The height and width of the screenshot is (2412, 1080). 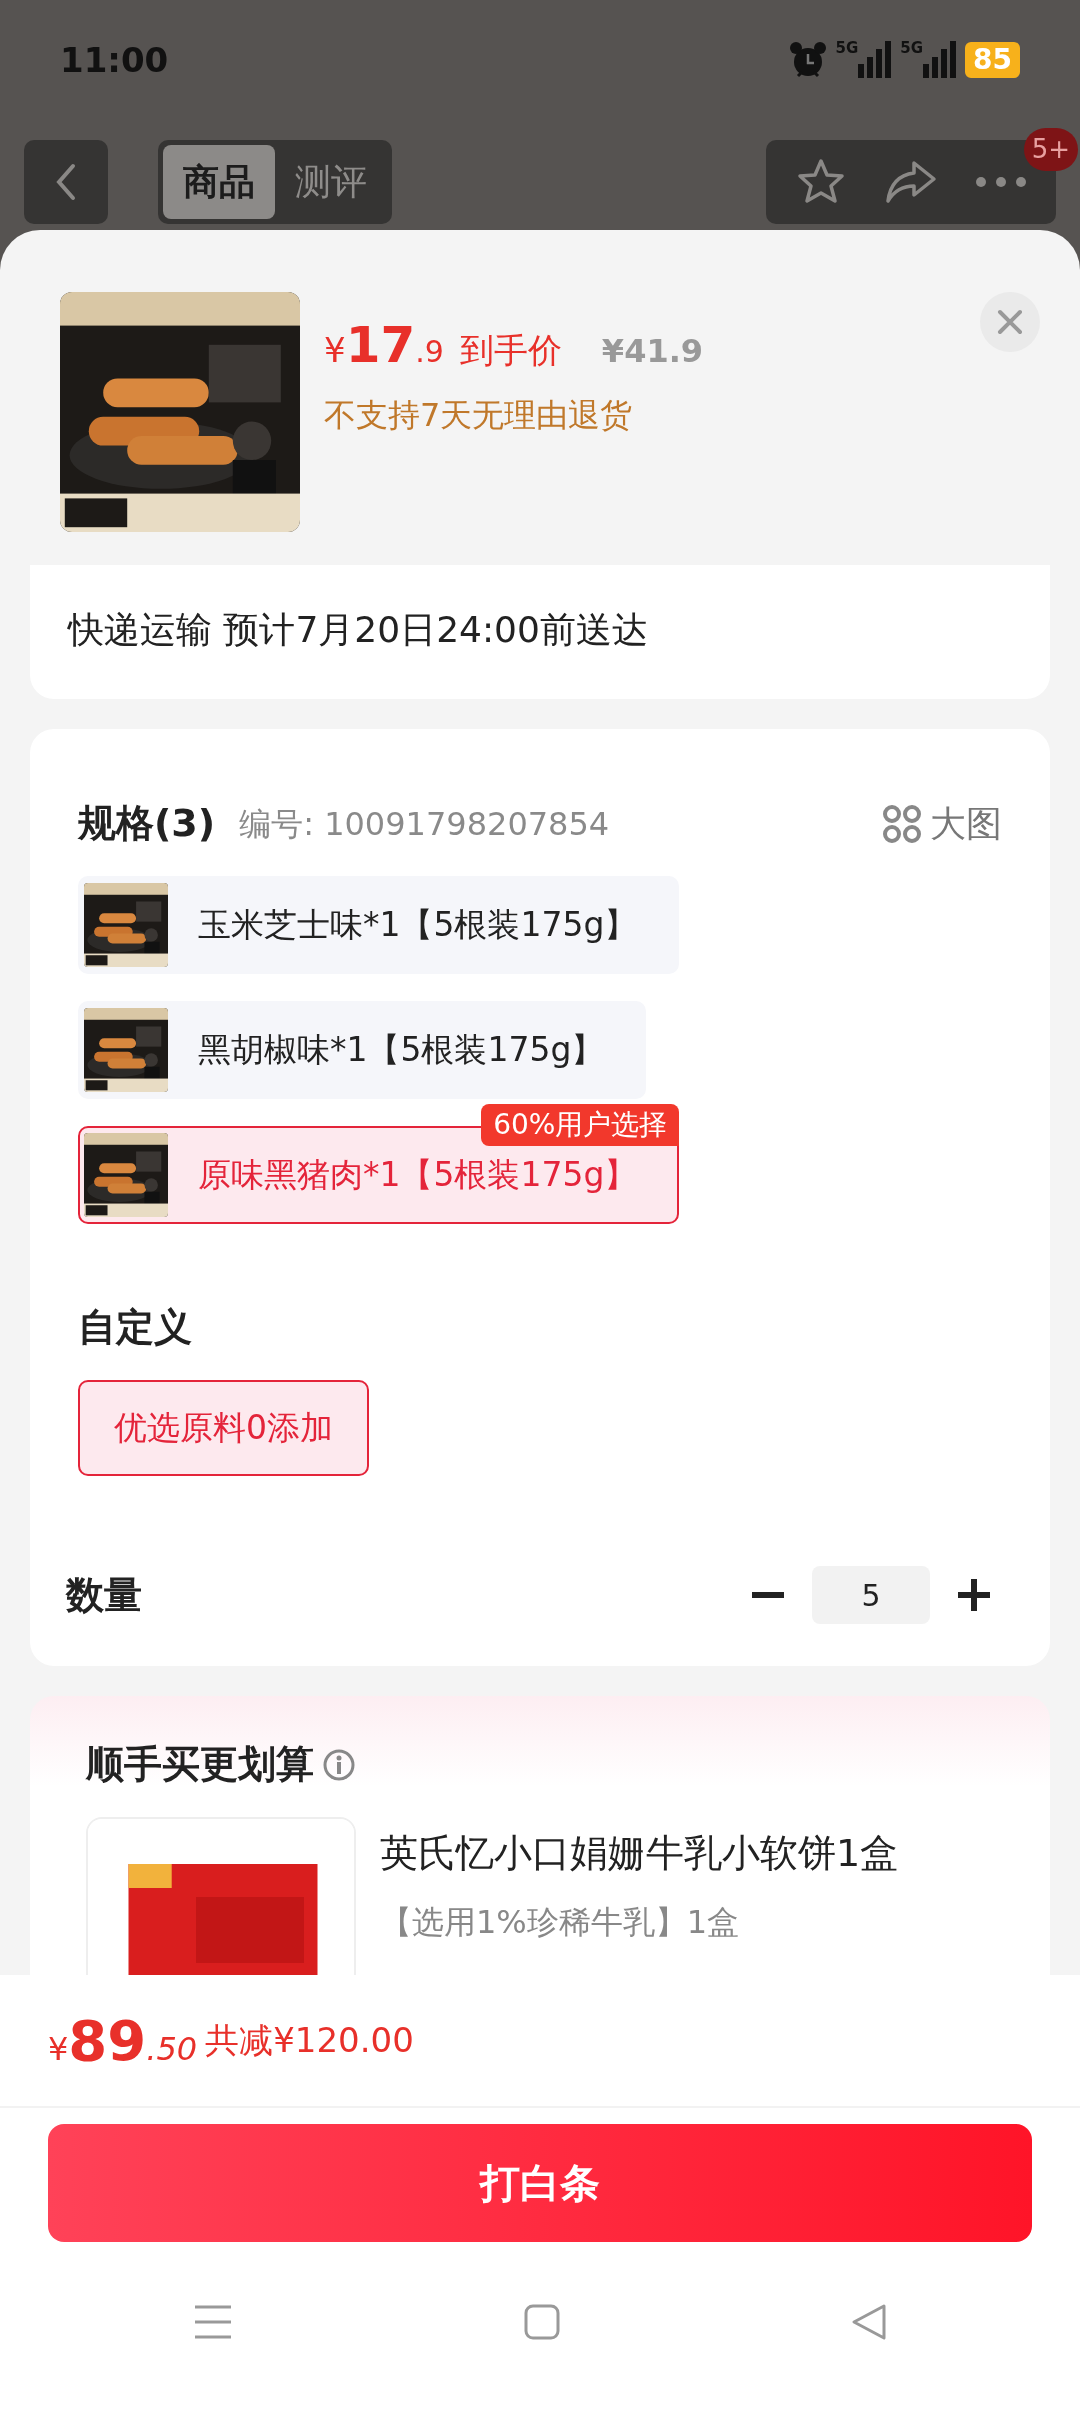 I want to click on minus-icon, so click(x=768, y=1595).